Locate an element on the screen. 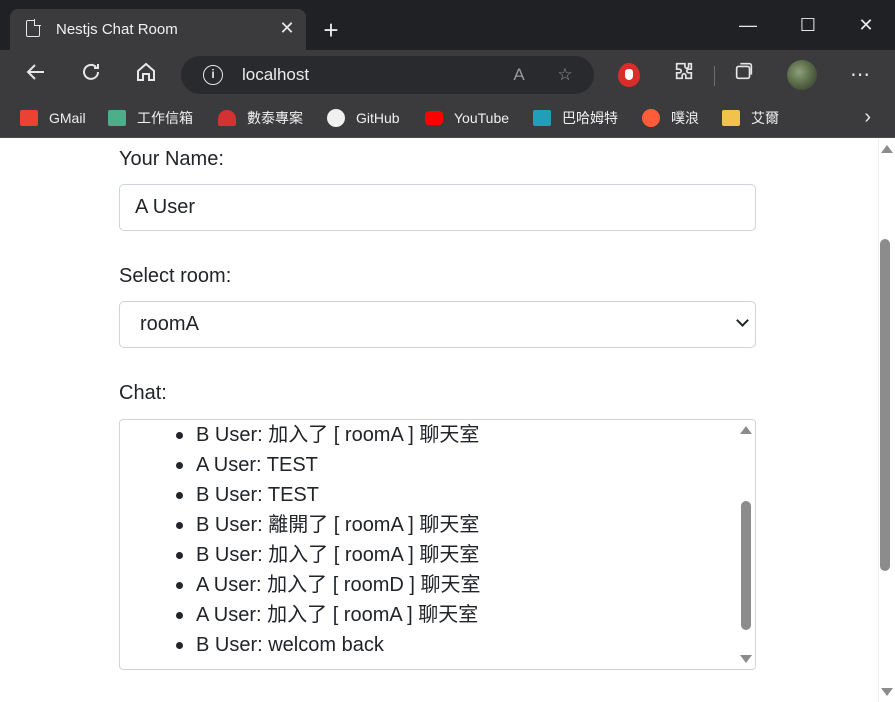 Image resolution: width=895 pixels, height=702 pixels. chat-message: A User: 加入了 [ roomA ] 聊天室 is located at coordinates (428, 615).